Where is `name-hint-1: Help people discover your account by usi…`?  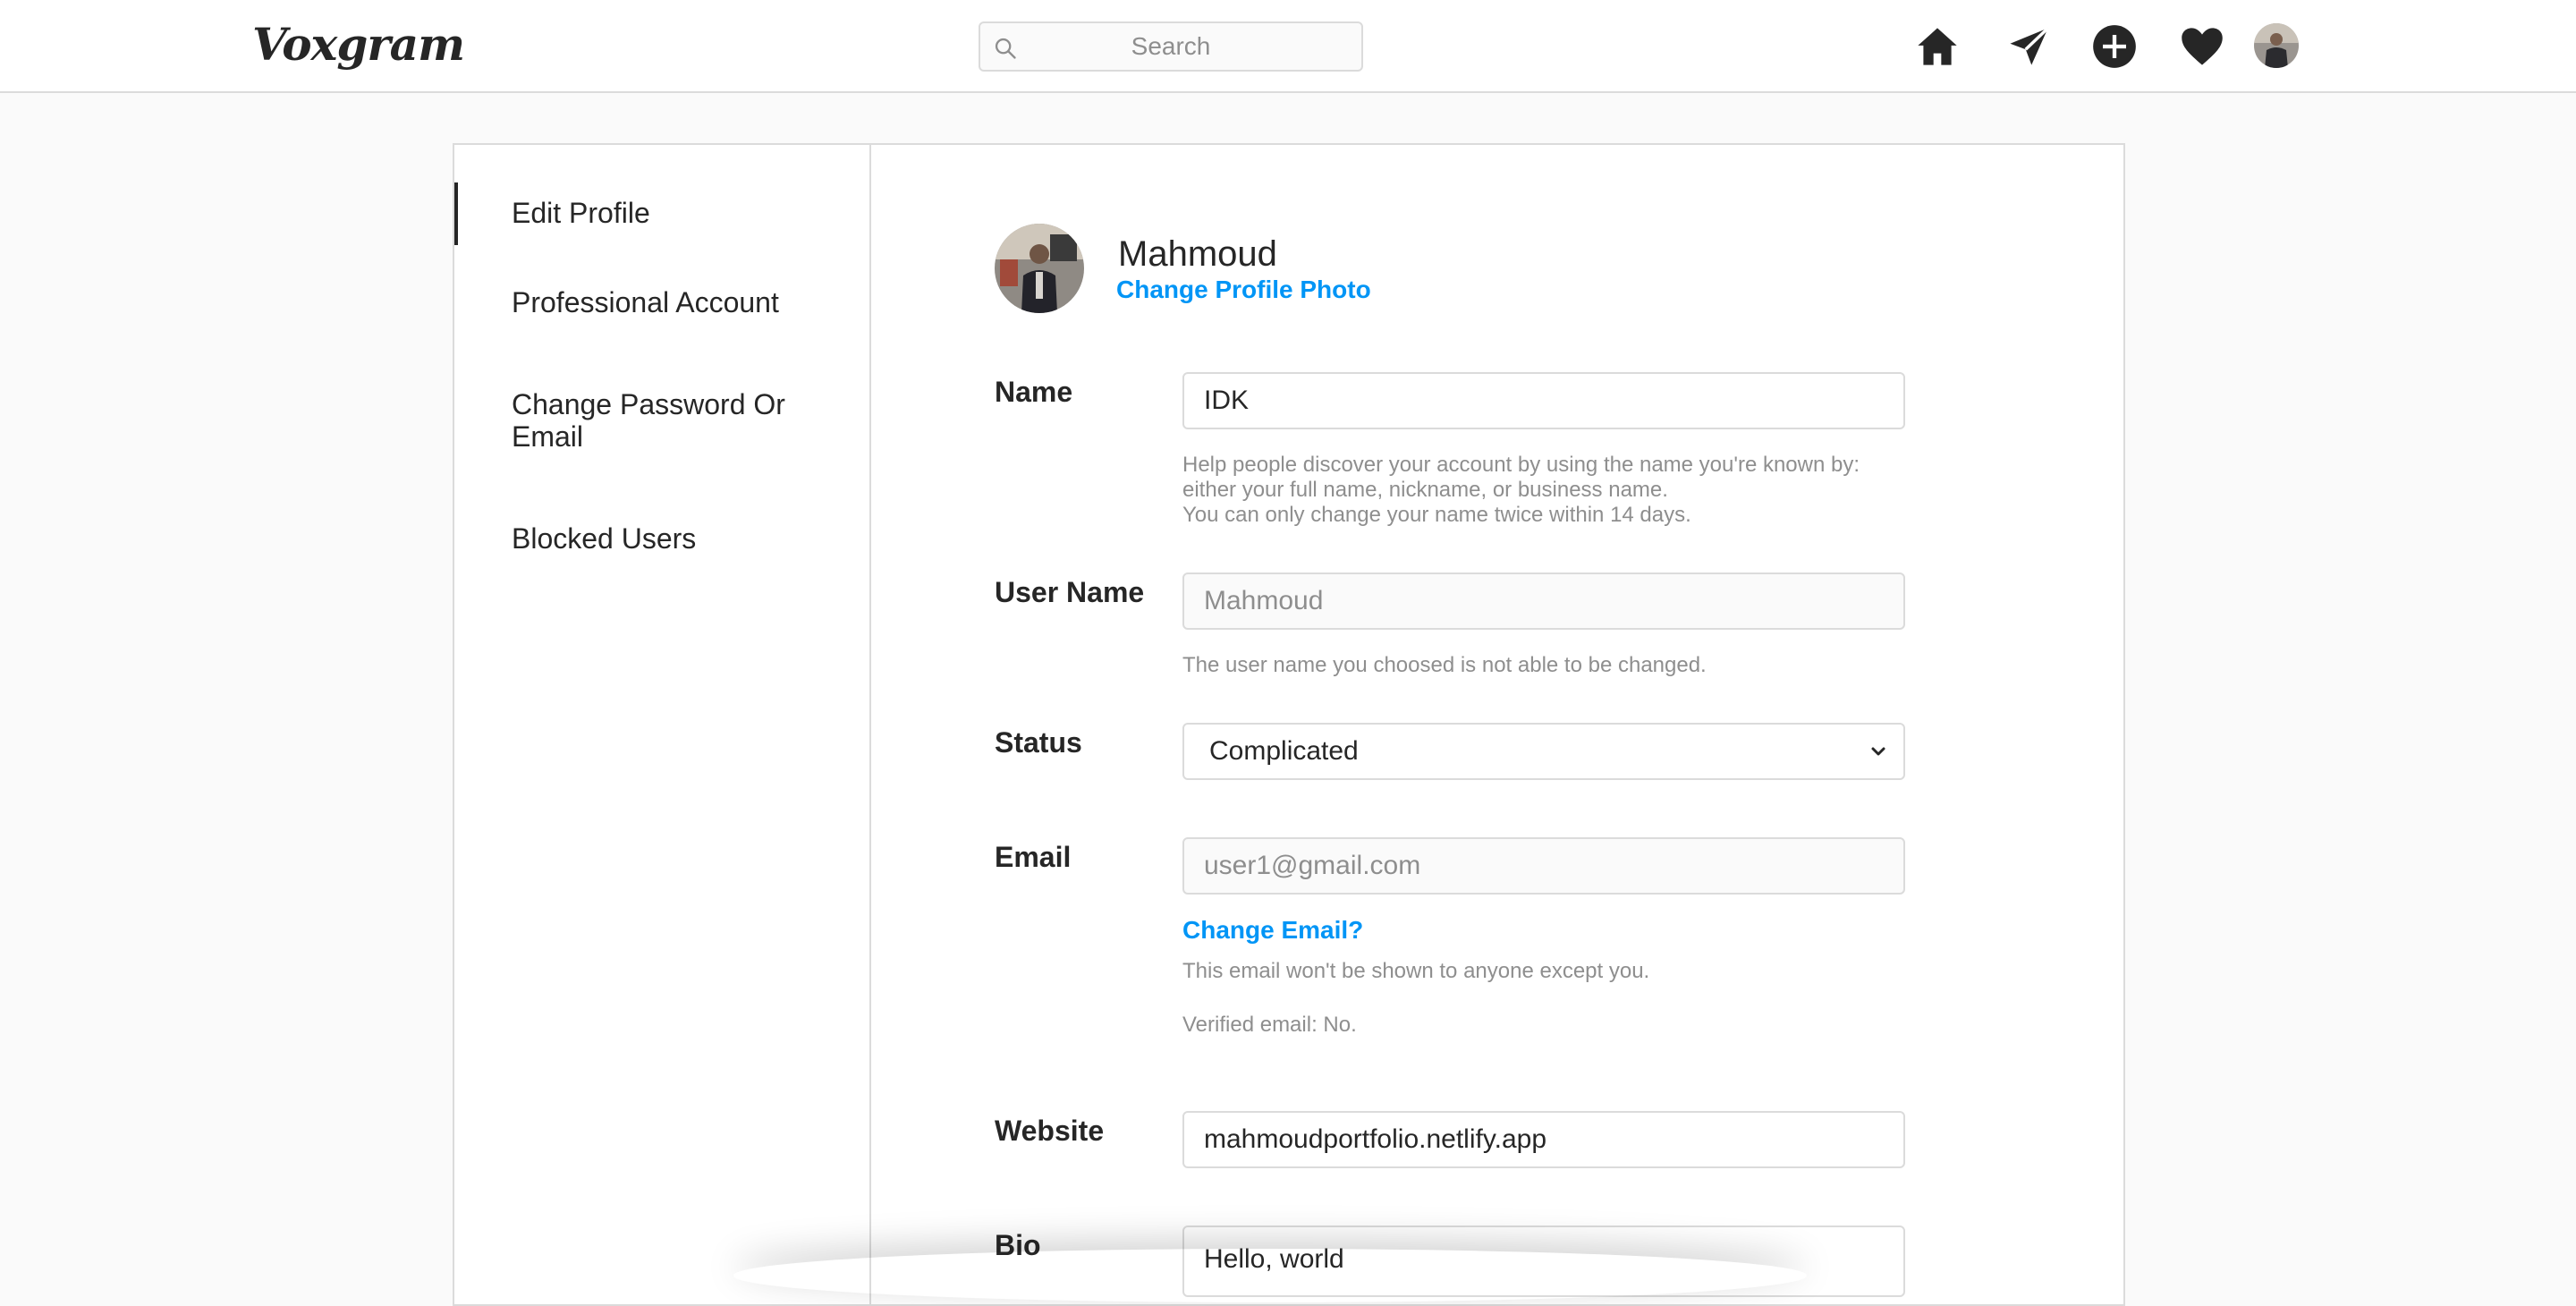 name-hint-1: Help people discover your account by usi… is located at coordinates (1521, 465).